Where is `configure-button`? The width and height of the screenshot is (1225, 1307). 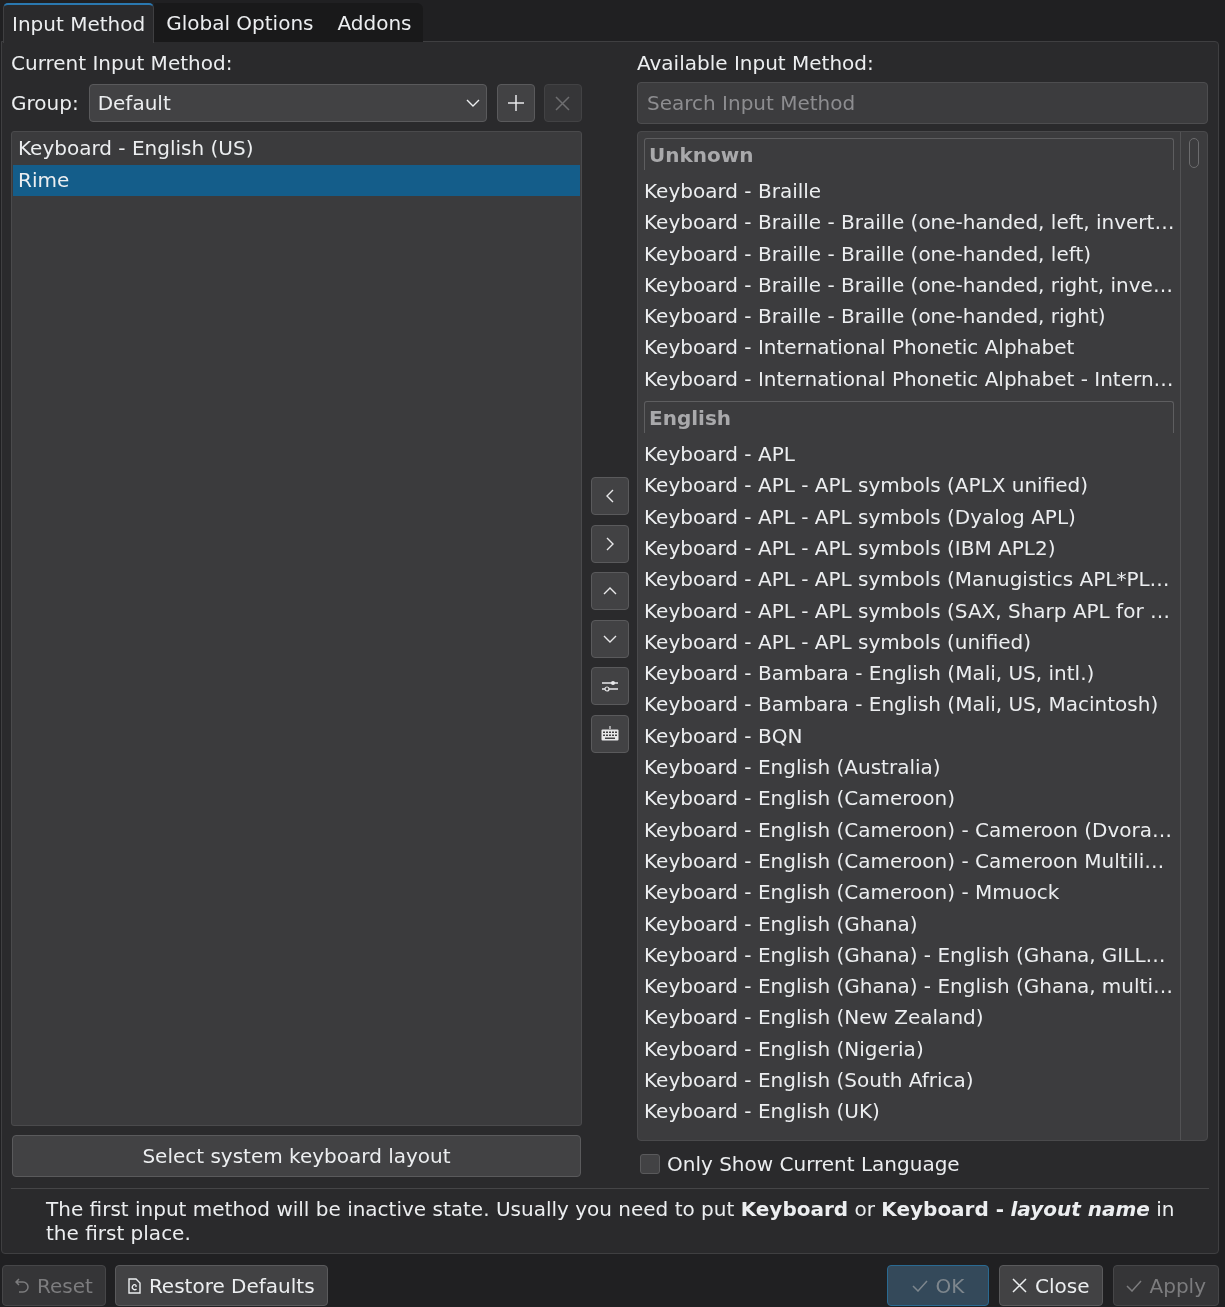
configure-button is located at coordinates (610, 686).